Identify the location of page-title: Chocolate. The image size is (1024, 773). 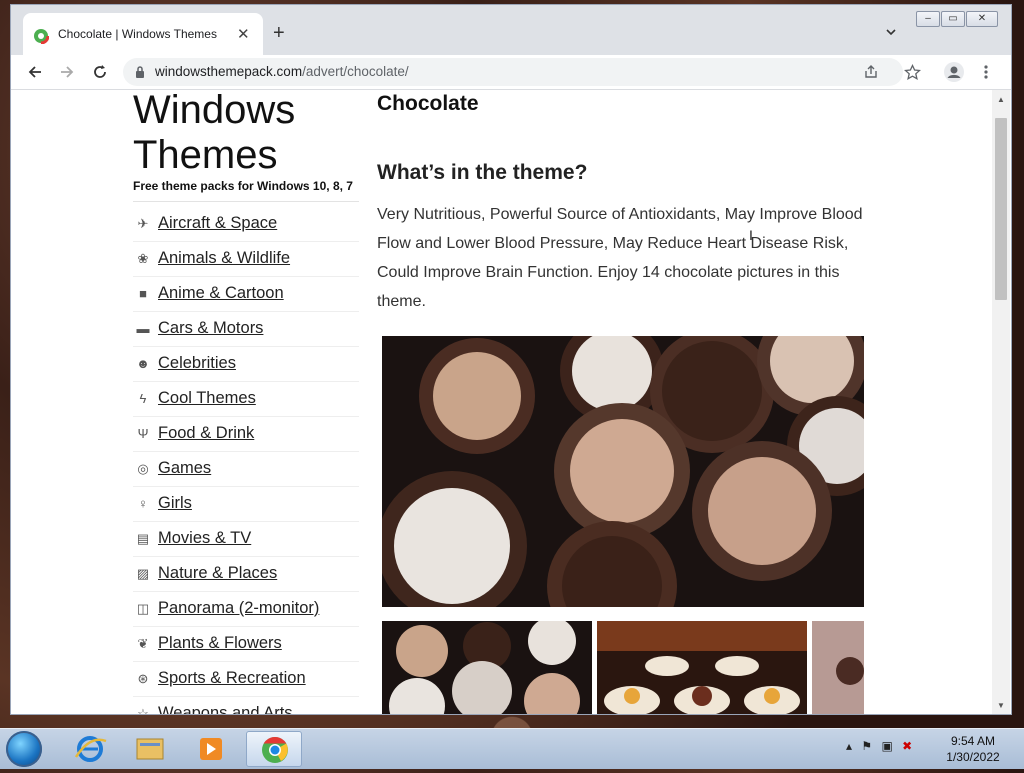
(428, 103).